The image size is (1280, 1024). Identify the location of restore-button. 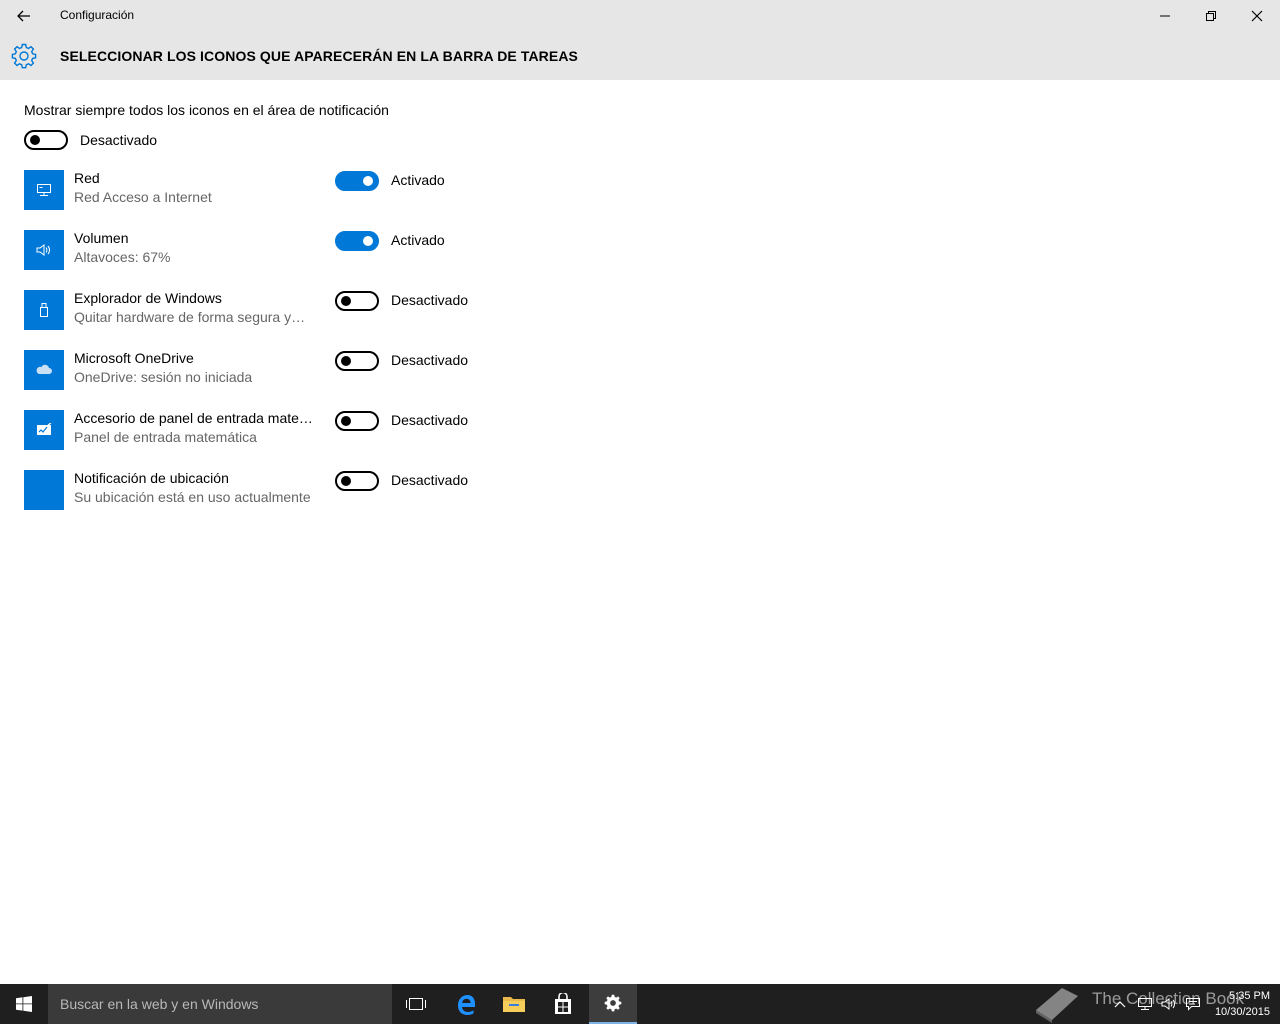
(1211, 16).